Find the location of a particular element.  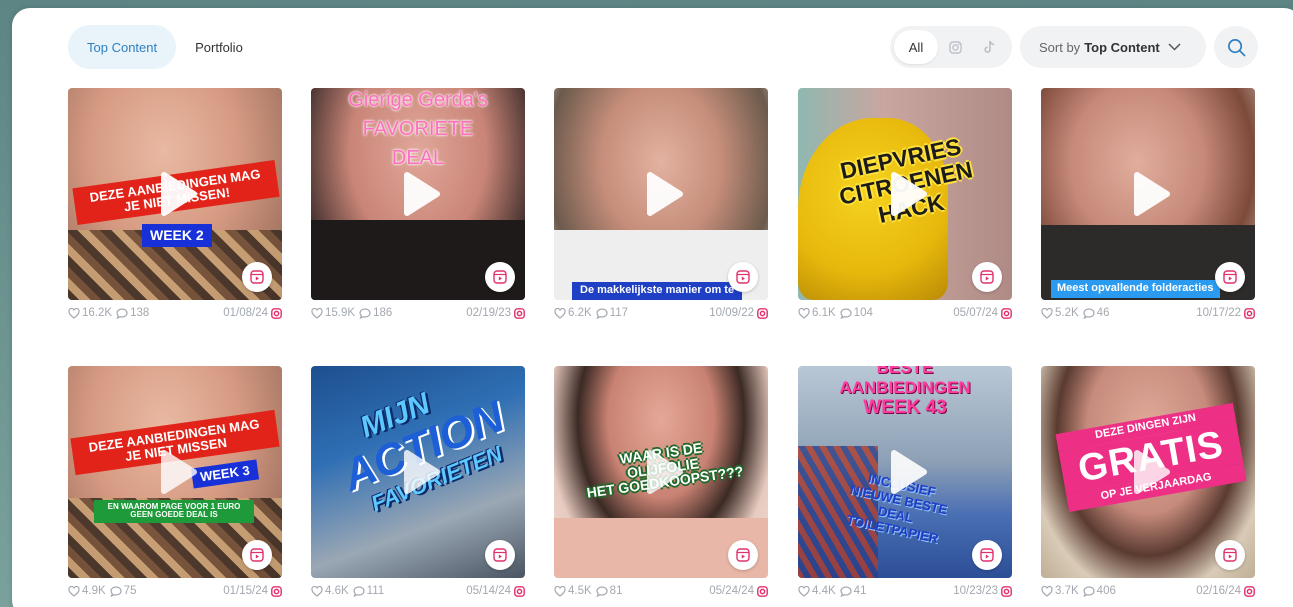

likes-count: 4.5K is located at coordinates (580, 591).